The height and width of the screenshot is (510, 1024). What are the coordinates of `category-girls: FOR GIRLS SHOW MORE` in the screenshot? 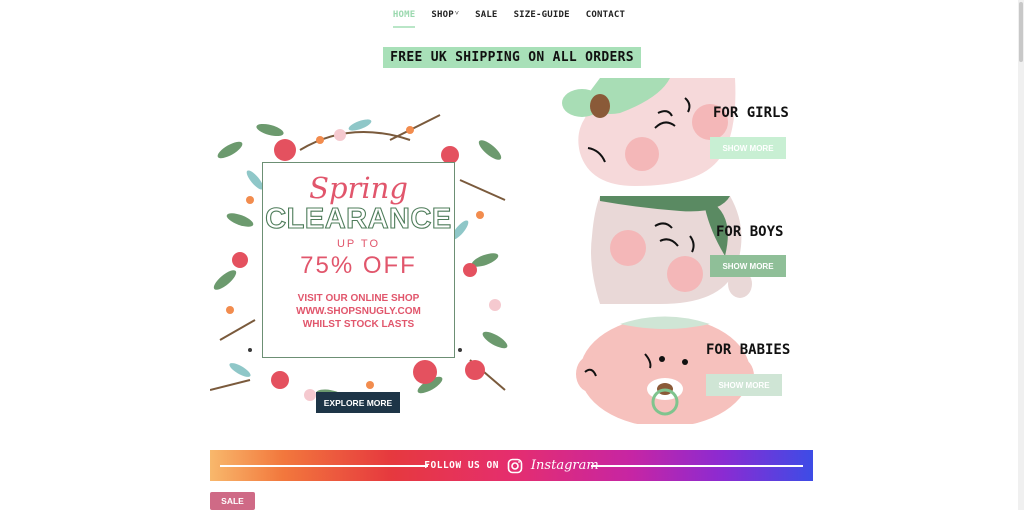 It's located at (680, 133).